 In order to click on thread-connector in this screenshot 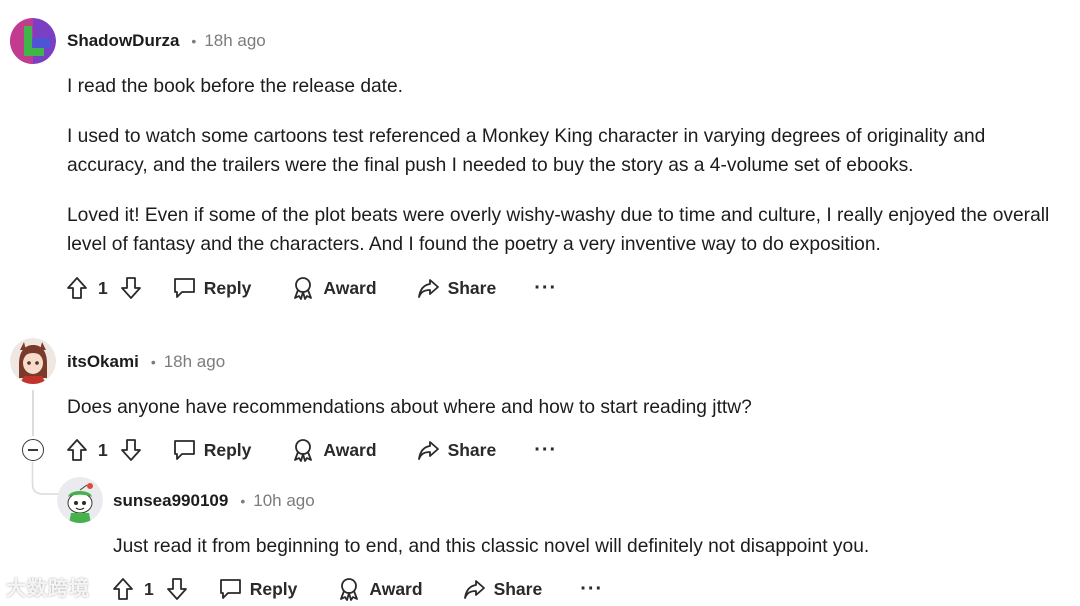, I will do `click(45, 478)`.